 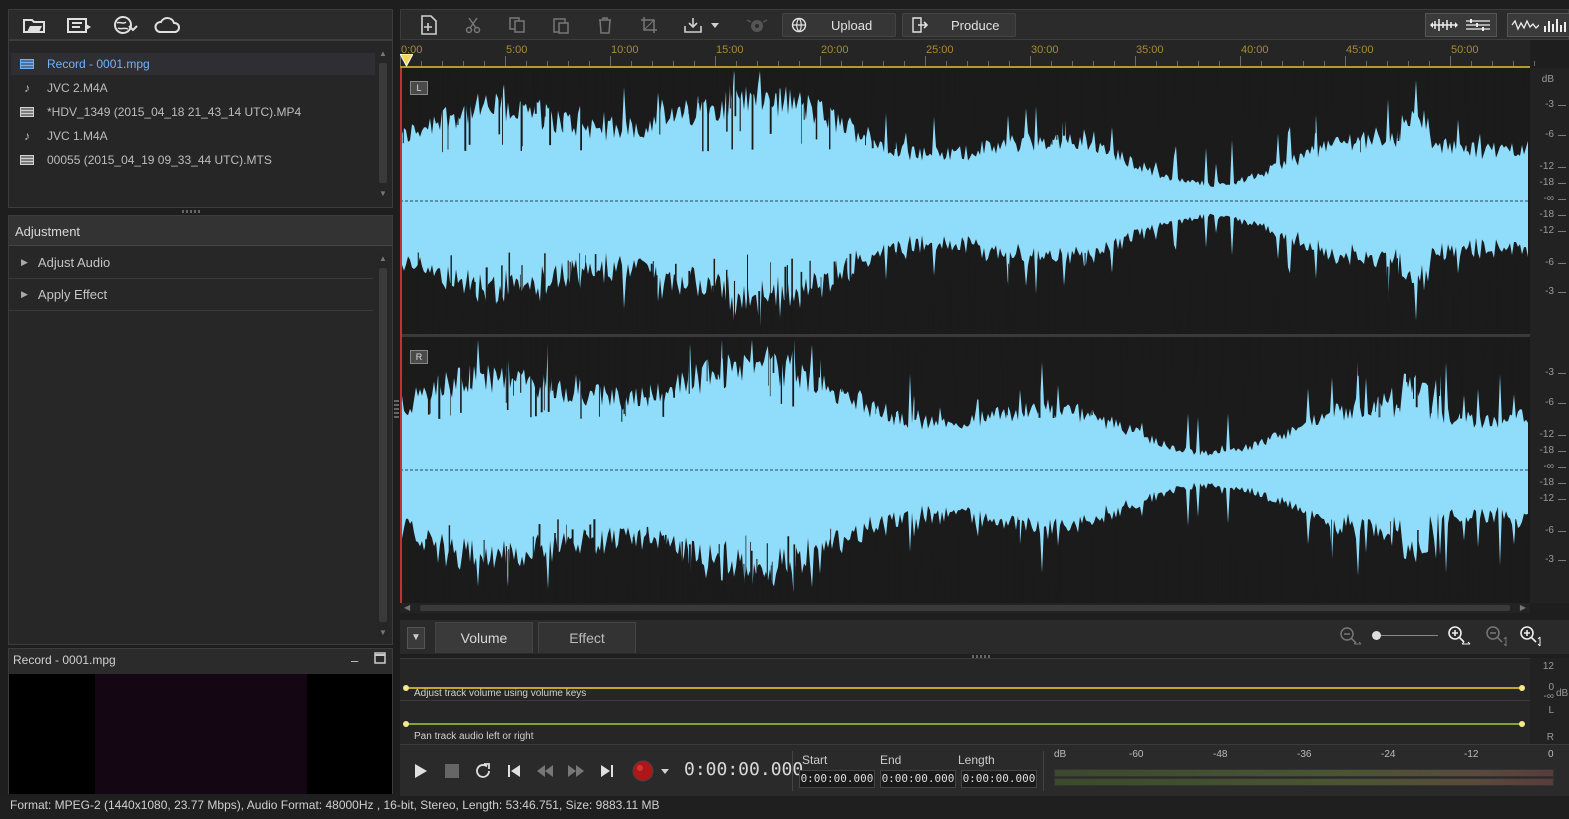 I want to click on volume-envelope-lane: Adjust track volume using volume keys, so click(x=965, y=680).